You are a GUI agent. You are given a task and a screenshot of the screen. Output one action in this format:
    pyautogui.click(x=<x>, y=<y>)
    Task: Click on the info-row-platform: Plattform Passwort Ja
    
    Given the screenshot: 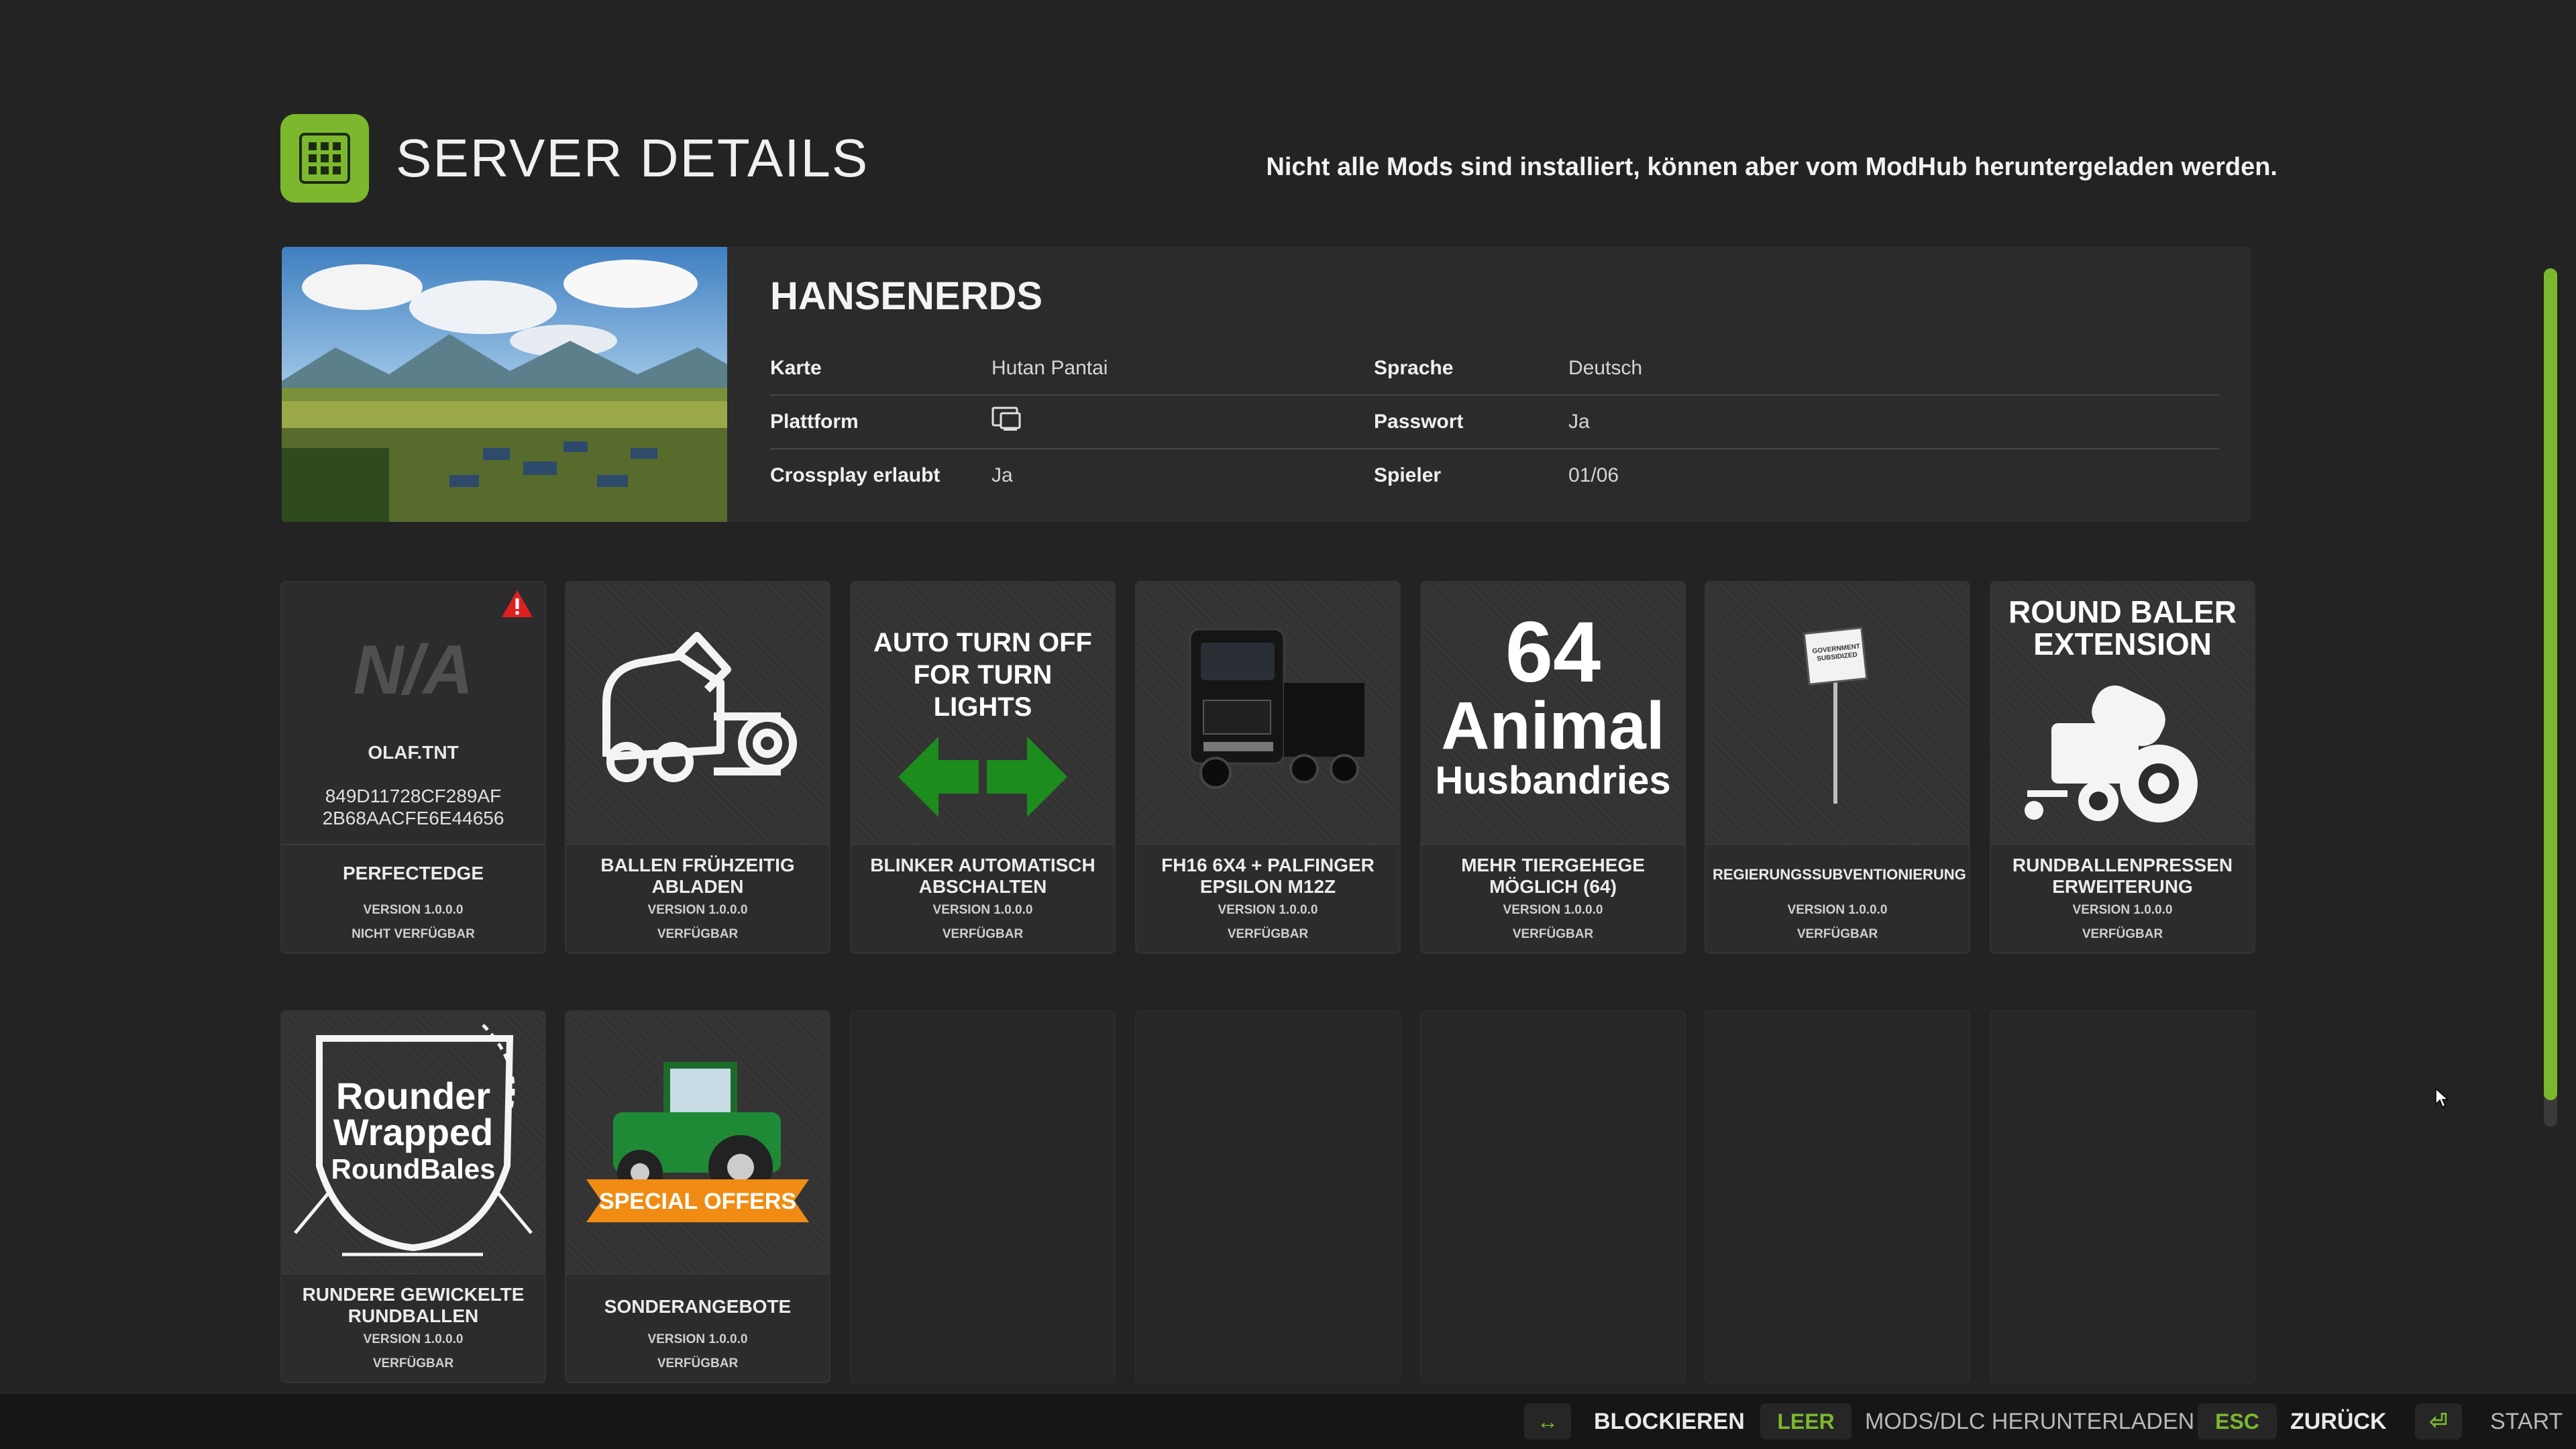 What is the action you would take?
    pyautogui.click(x=1494, y=421)
    